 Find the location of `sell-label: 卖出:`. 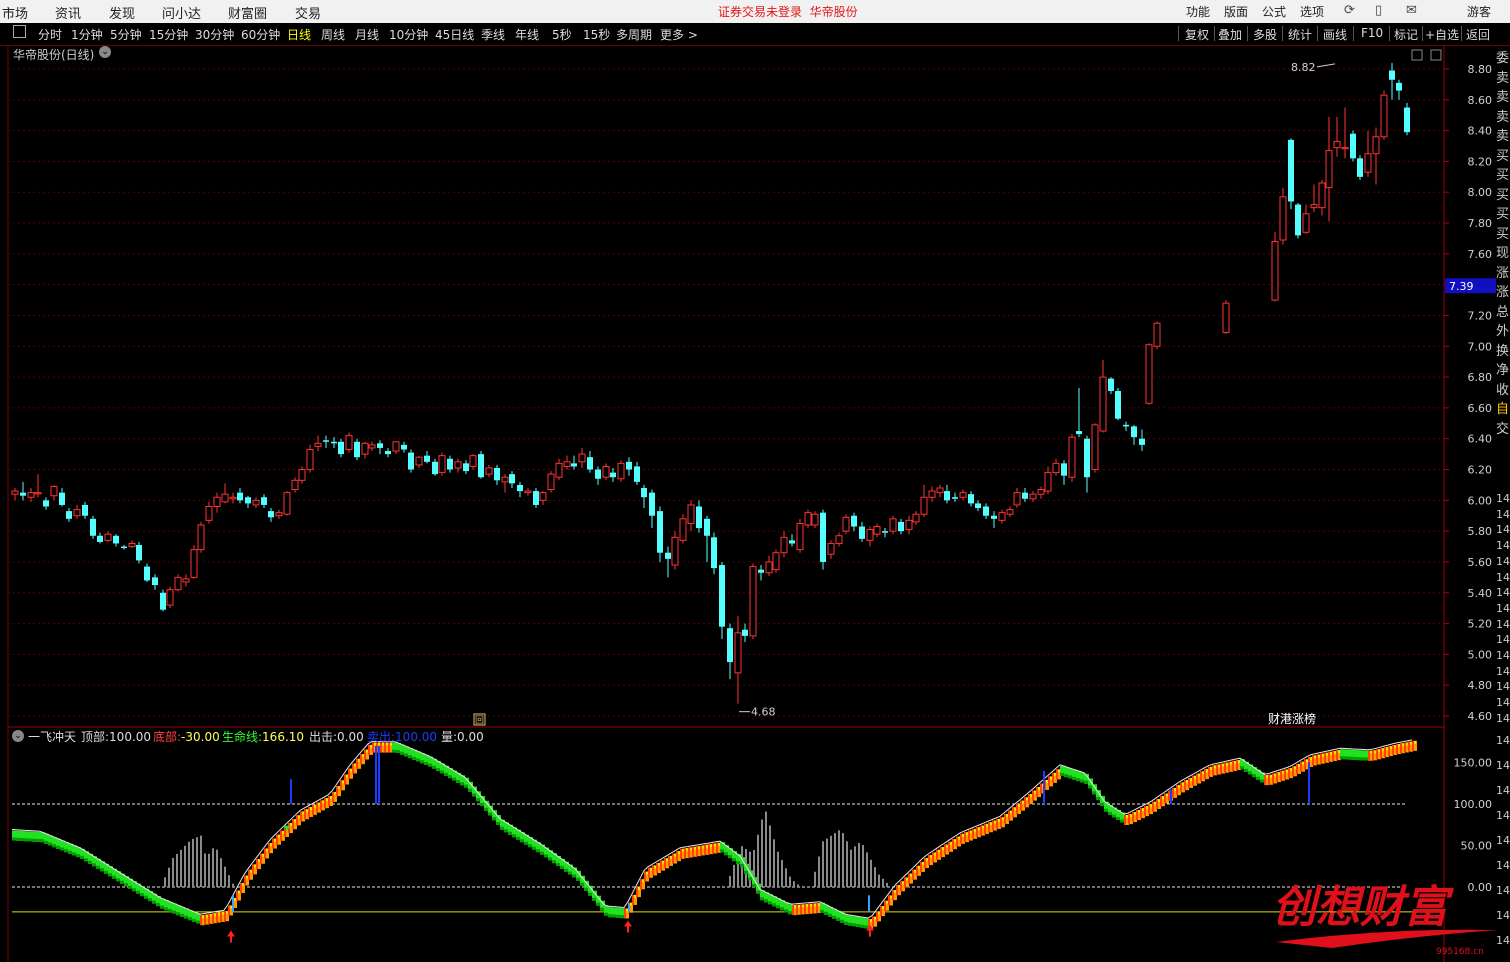

sell-label: 卖出: is located at coordinates (381, 737).